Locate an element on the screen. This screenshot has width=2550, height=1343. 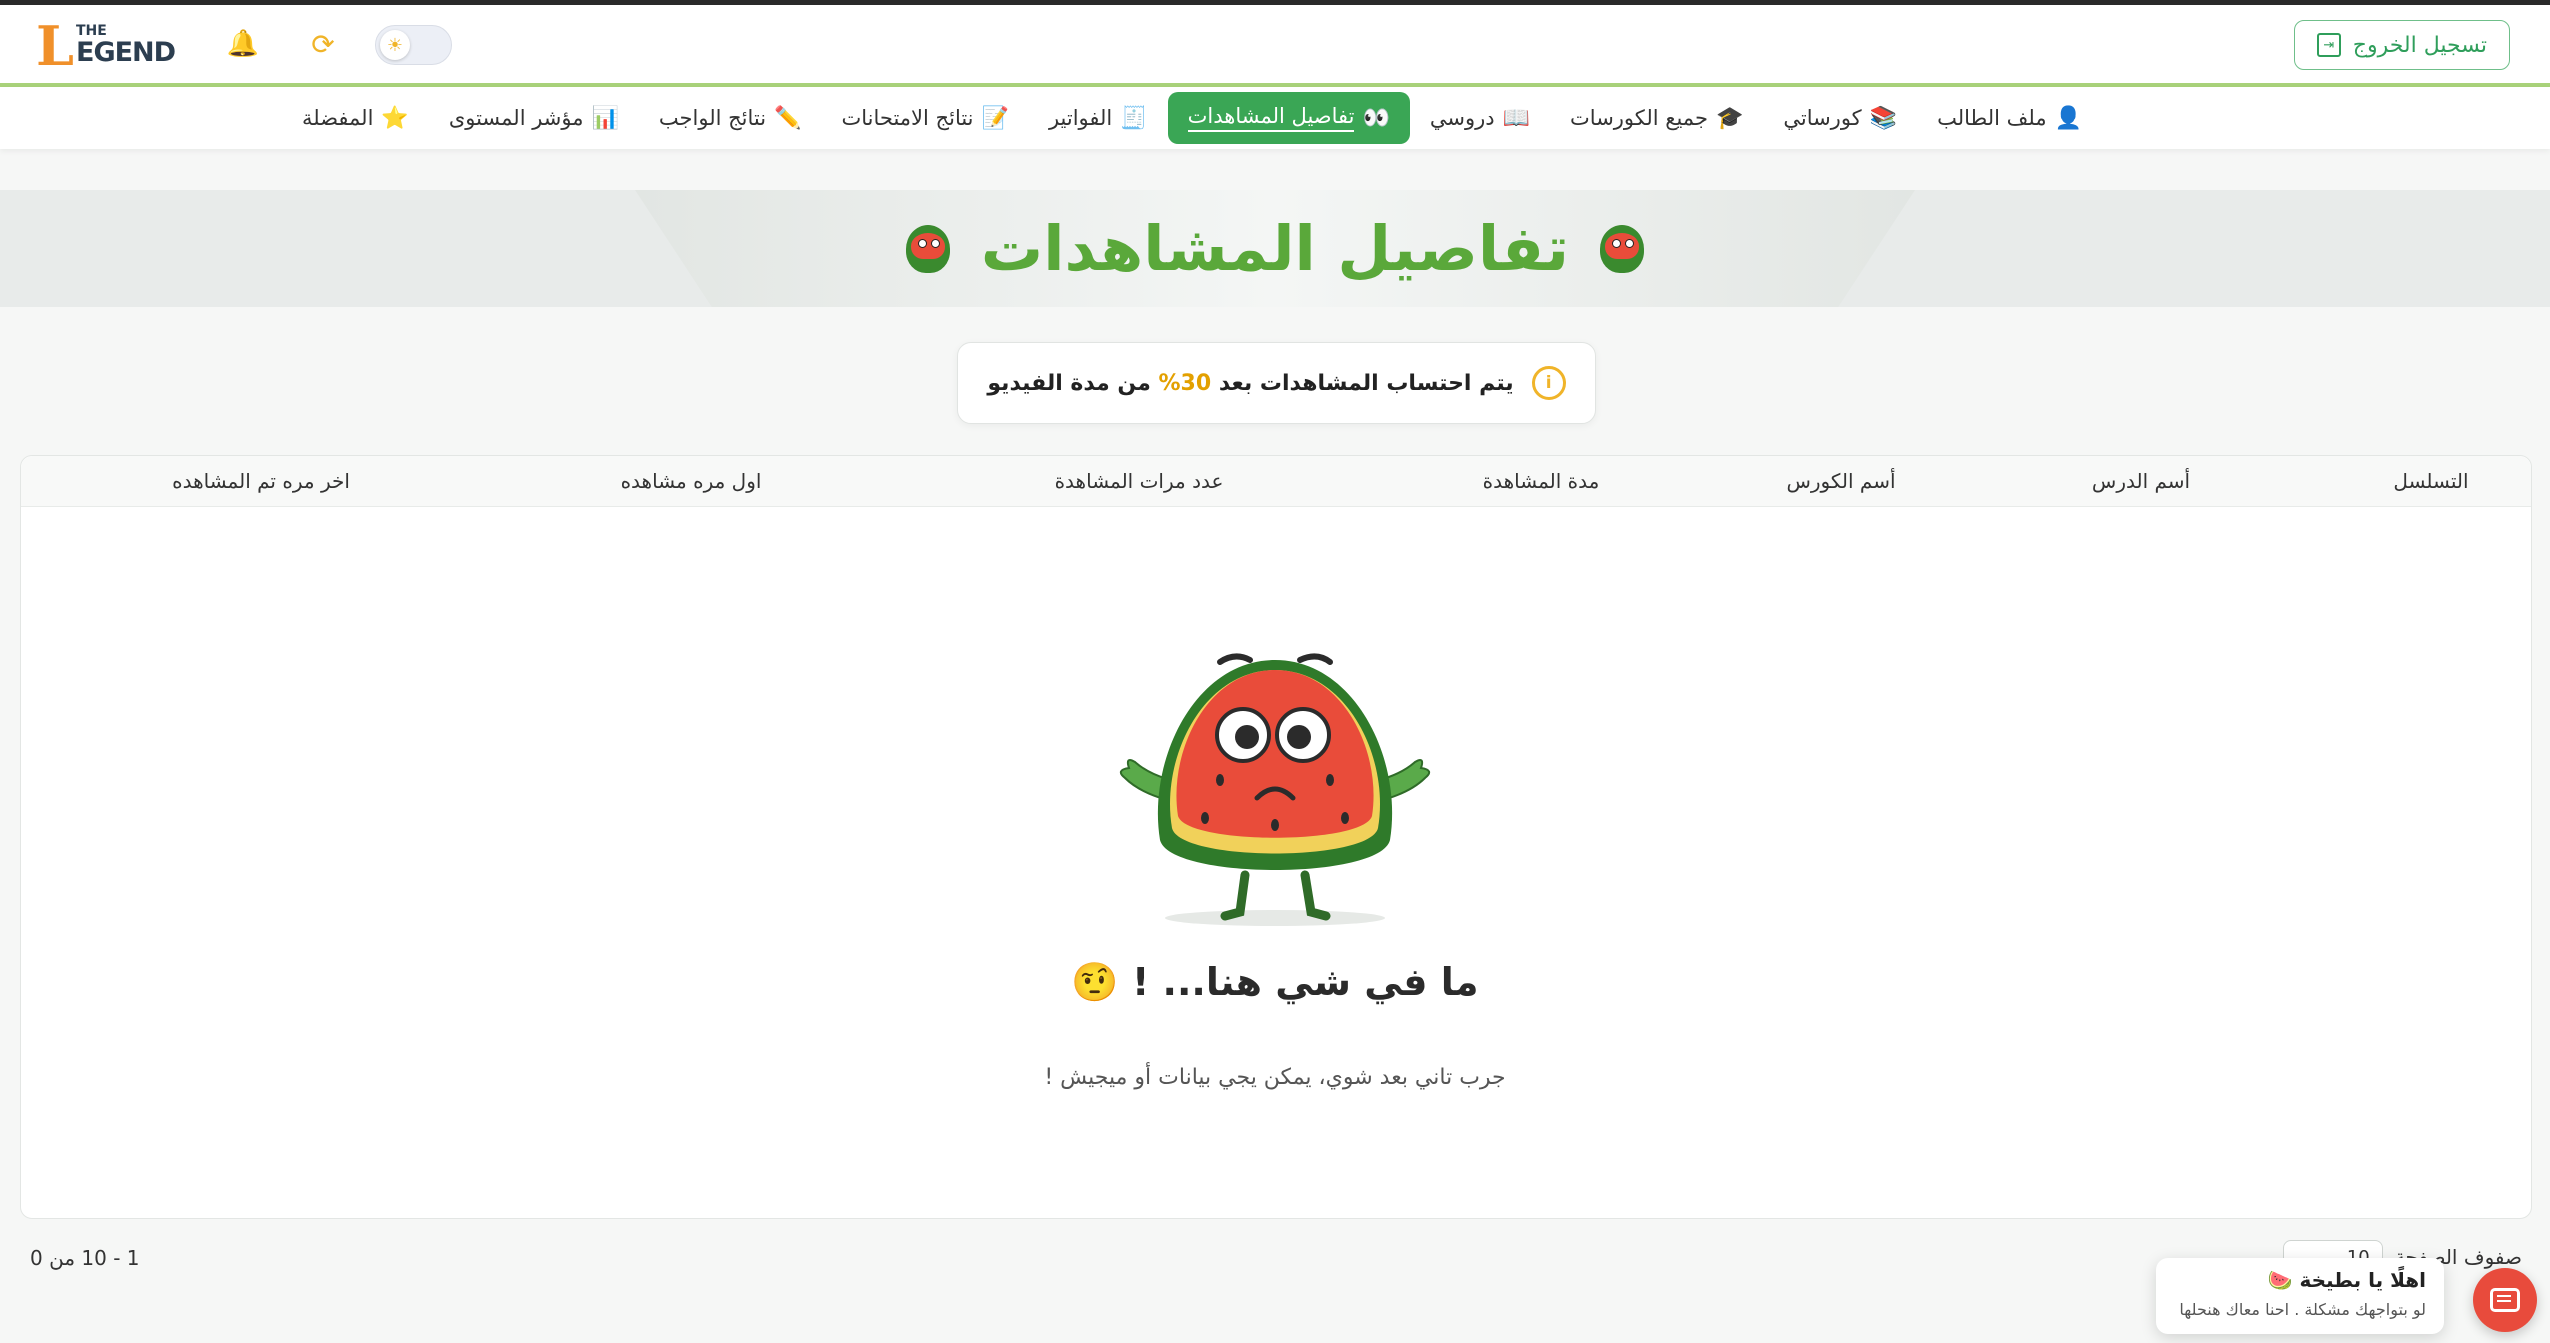
nav-item-label: الفواتير is located at coordinates (1080, 118).